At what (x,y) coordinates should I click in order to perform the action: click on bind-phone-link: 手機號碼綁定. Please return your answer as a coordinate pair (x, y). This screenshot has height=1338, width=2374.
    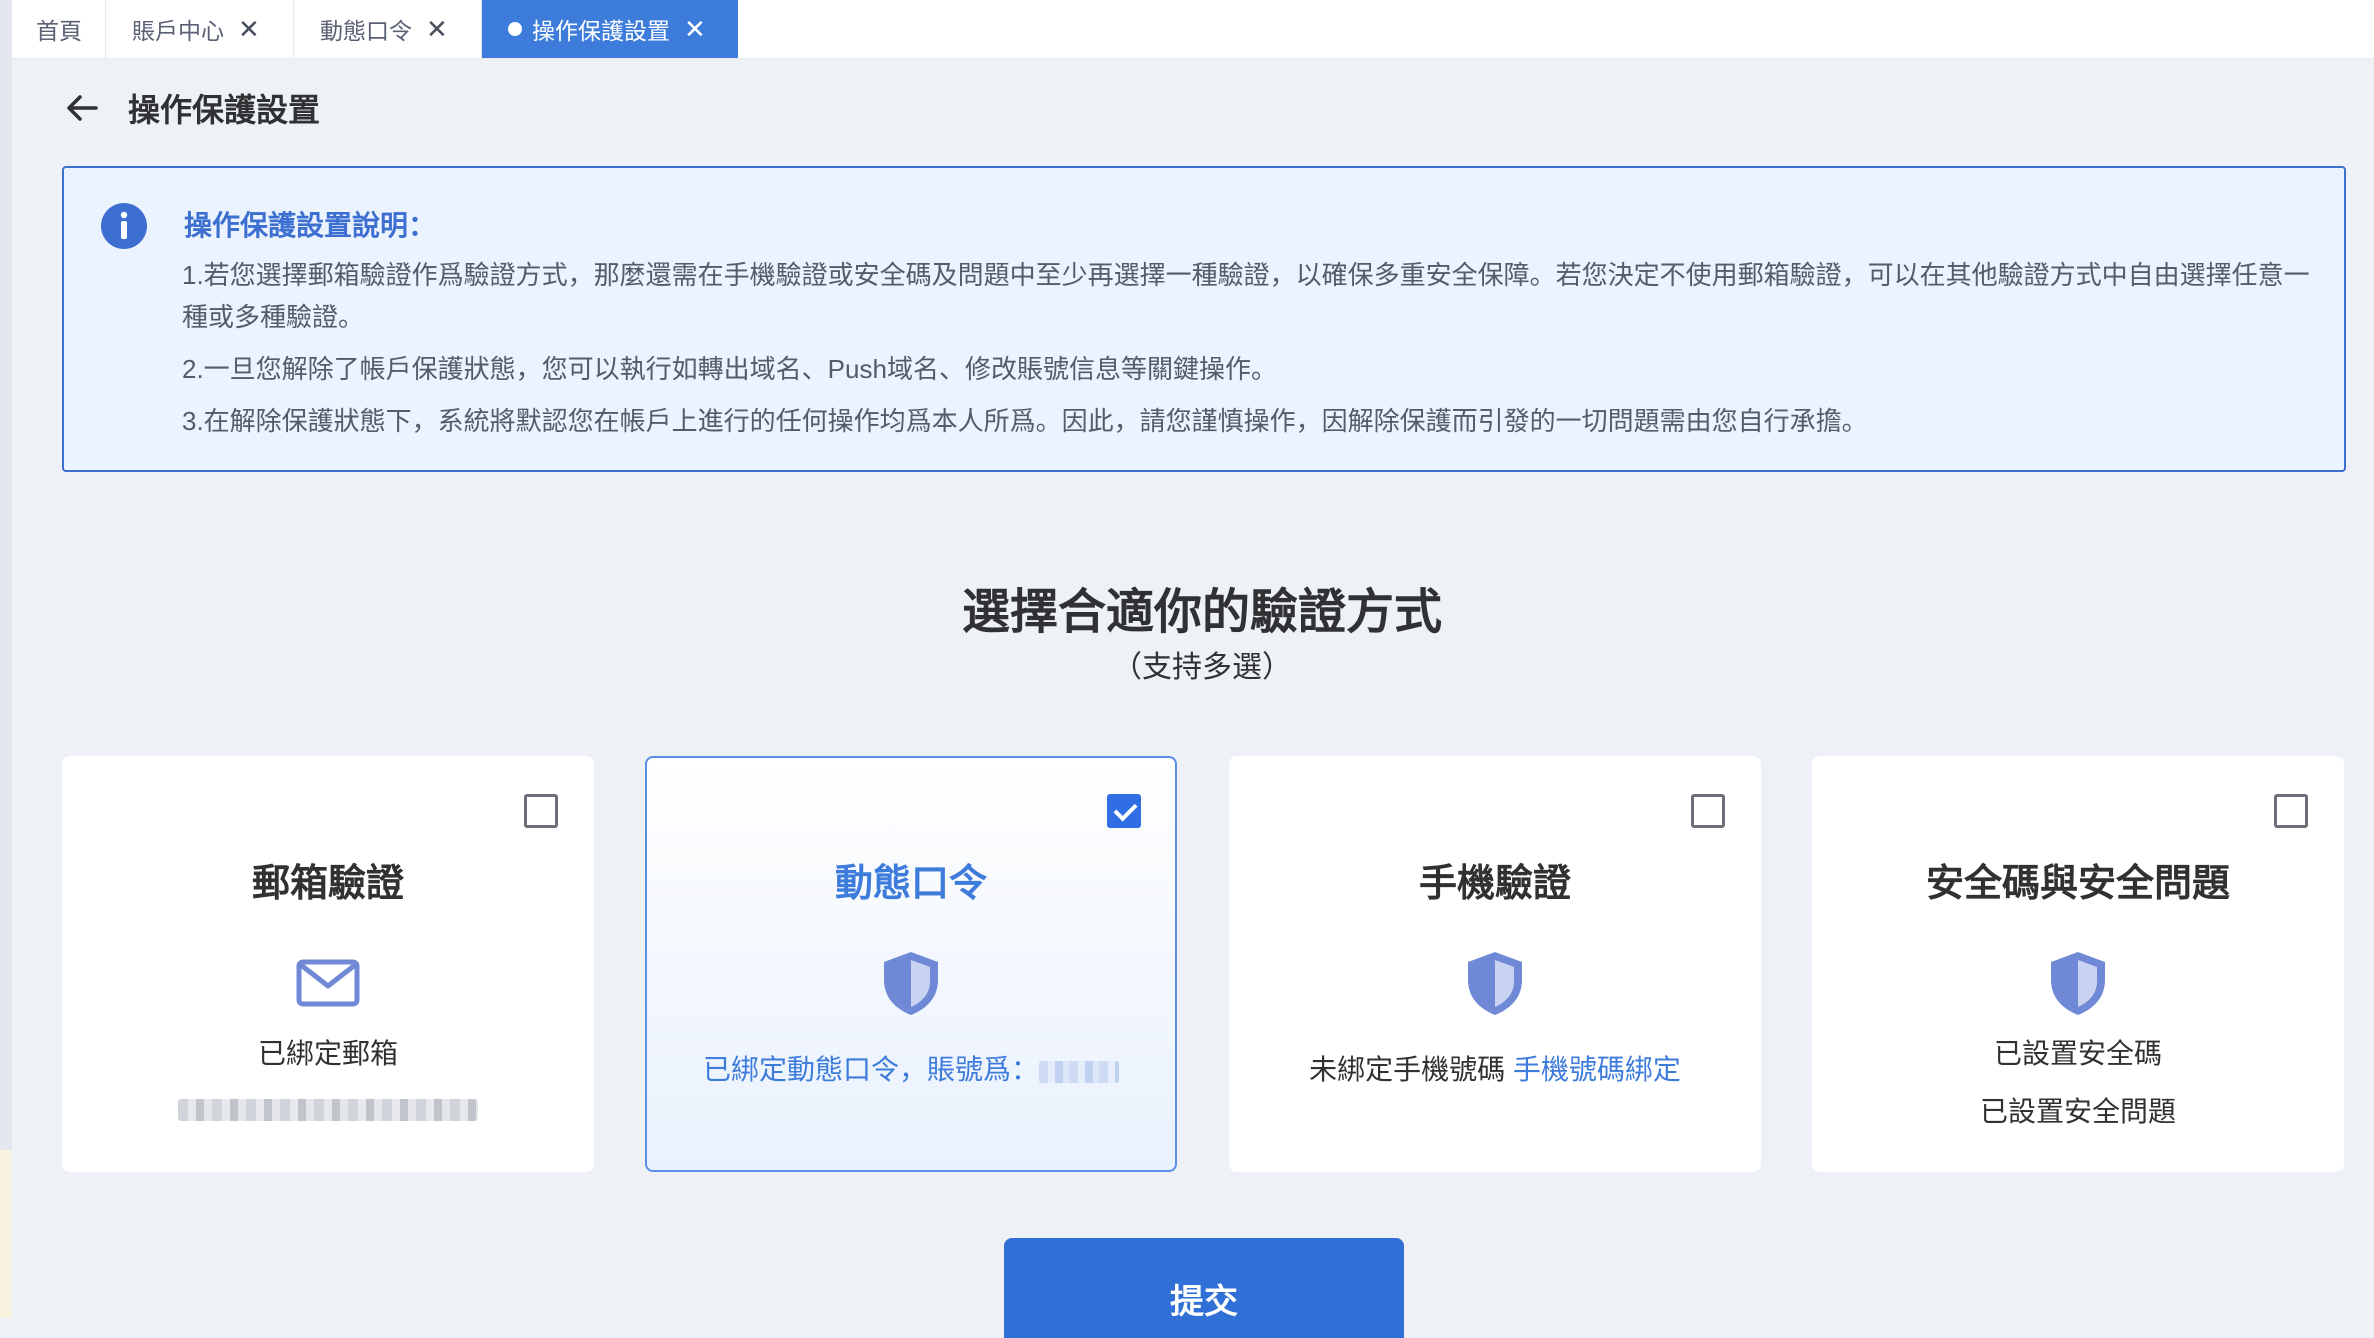
    Looking at the image, I should click on (1597, 1069).